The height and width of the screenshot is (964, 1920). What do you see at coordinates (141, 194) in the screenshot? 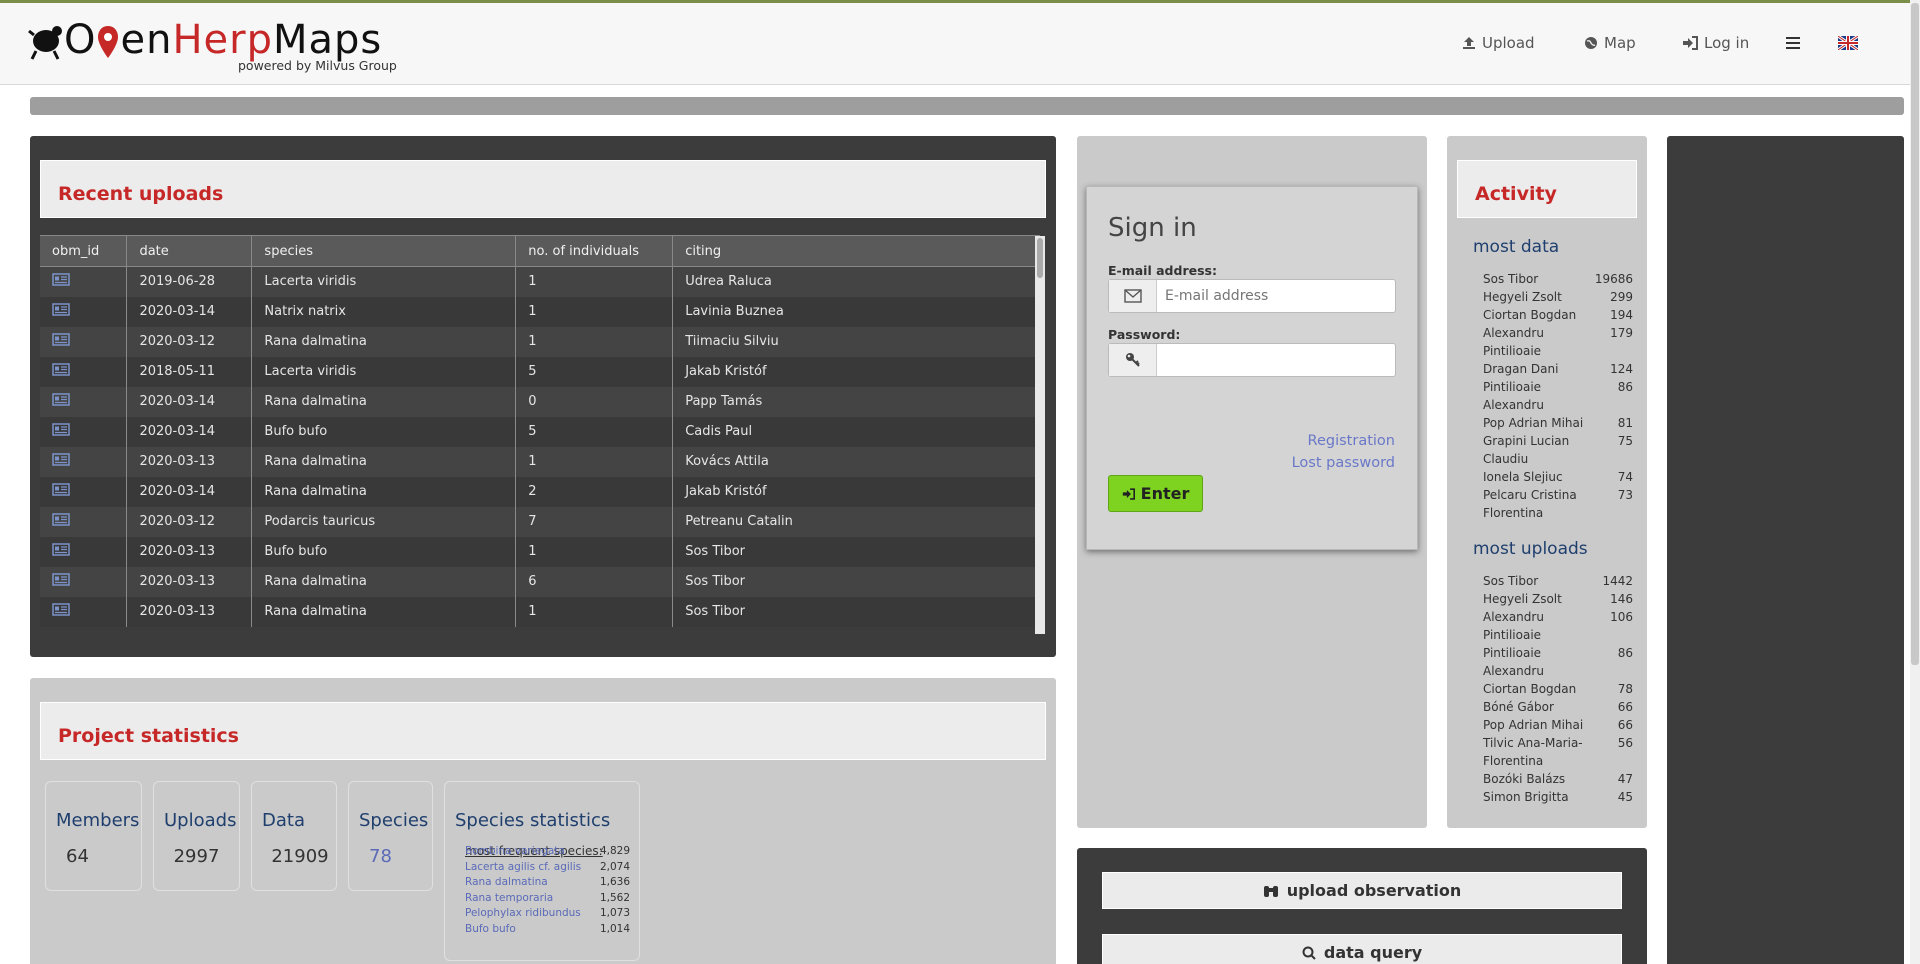
I see `recent-uploads-title: Recent uploads` at bounding box center [141, 194].